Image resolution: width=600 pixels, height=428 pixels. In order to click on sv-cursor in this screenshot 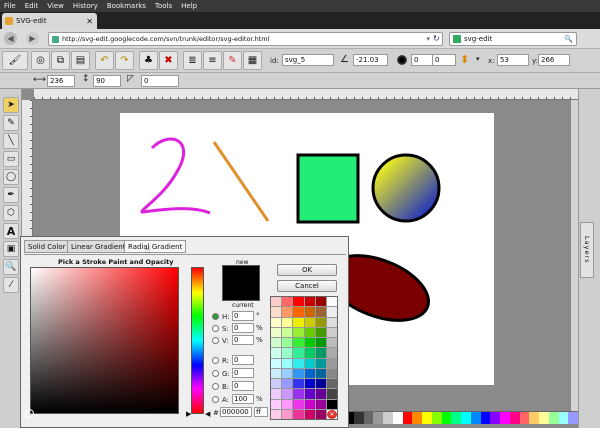, I will do `click(29, 413)`.